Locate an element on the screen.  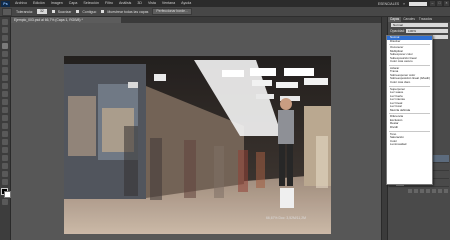
status-bar: 66,67% Doc: 3,52M/11,2M is located at coordinates (299, 220).